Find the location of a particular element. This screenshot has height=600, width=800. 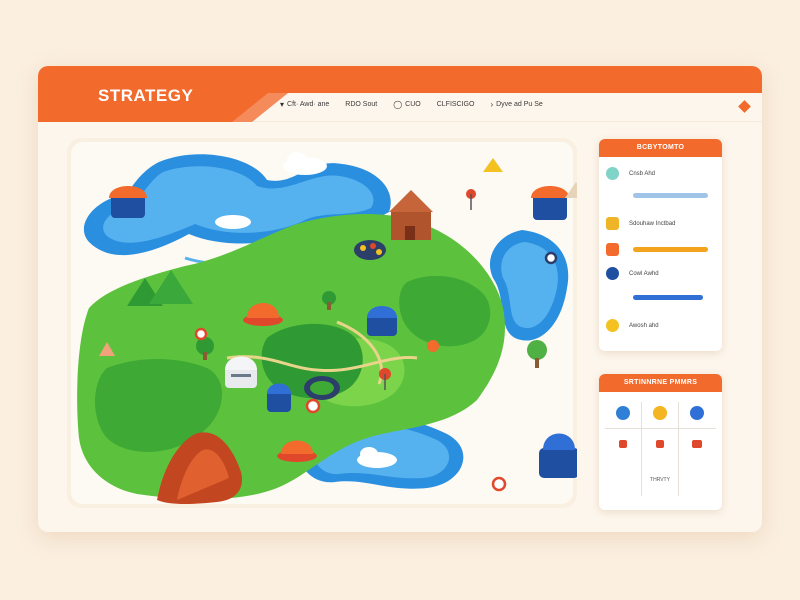

status-row-4: Cowl Awhd is located at coordinates (632, 273).